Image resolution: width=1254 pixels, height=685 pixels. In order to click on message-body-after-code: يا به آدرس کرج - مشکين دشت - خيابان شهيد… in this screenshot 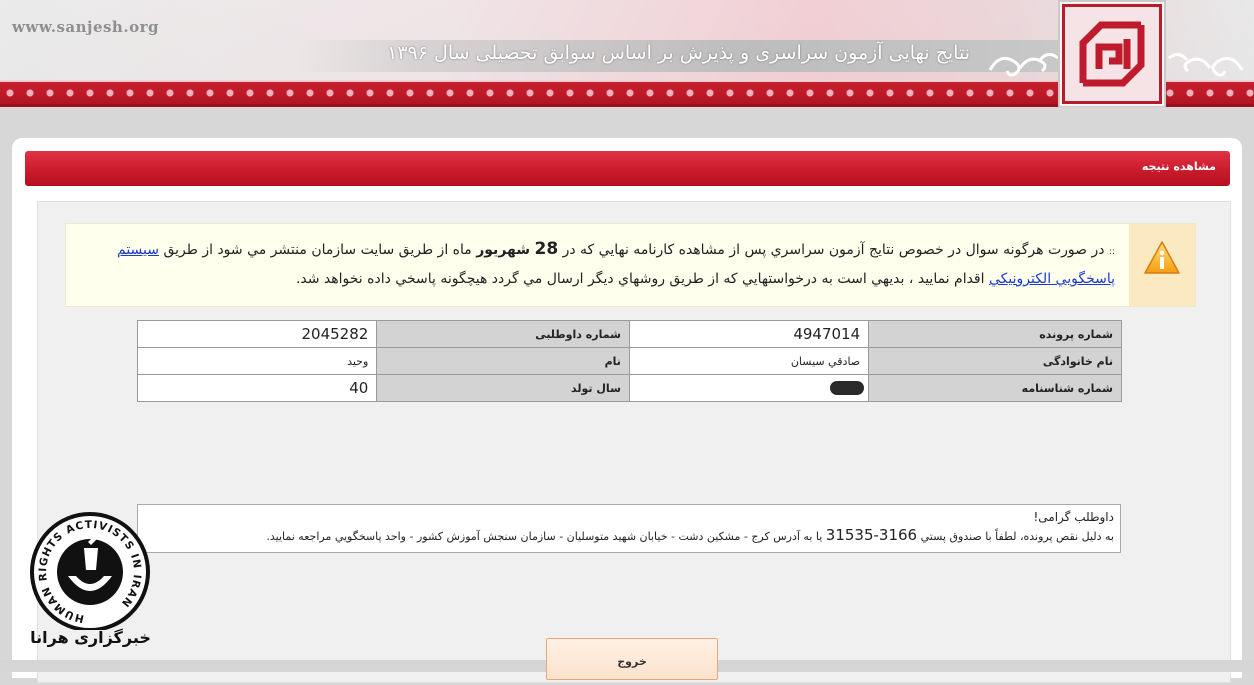, I will do `click(544, 536)`.